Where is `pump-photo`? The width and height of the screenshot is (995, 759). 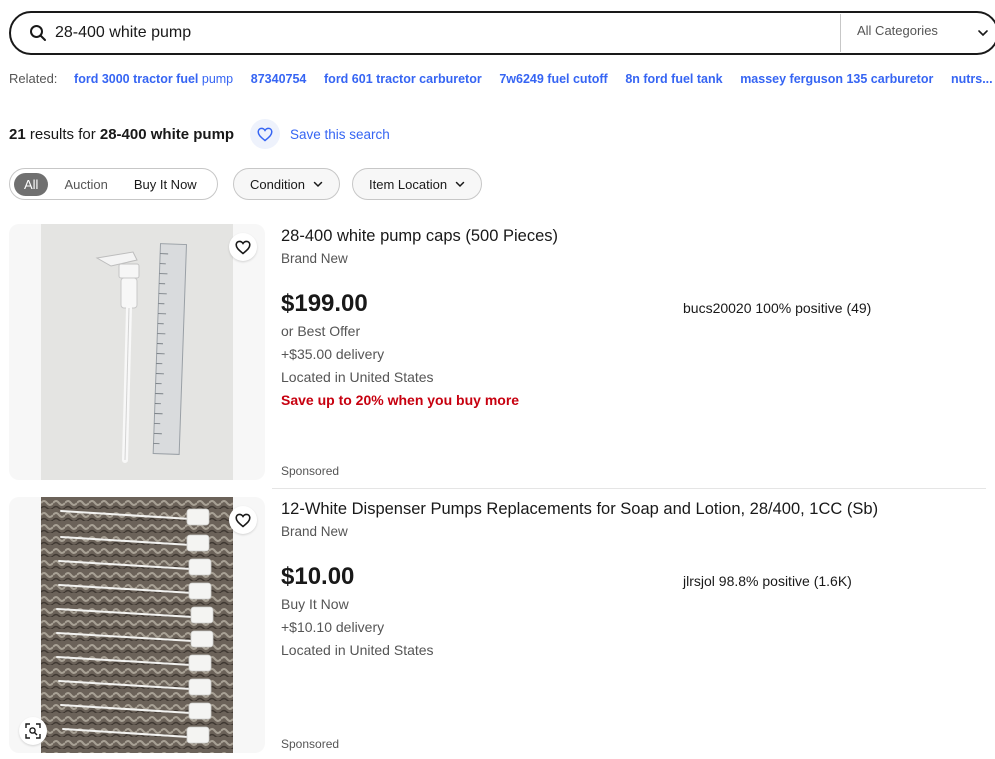
pump-photo is located at coordinates (137, 352).